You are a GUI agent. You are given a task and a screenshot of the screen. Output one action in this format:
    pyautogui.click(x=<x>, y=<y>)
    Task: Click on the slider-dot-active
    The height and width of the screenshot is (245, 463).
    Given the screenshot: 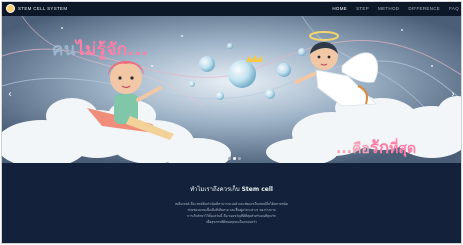 What is the action you would take?
    pyautogui.click(x=234, y=158)
    